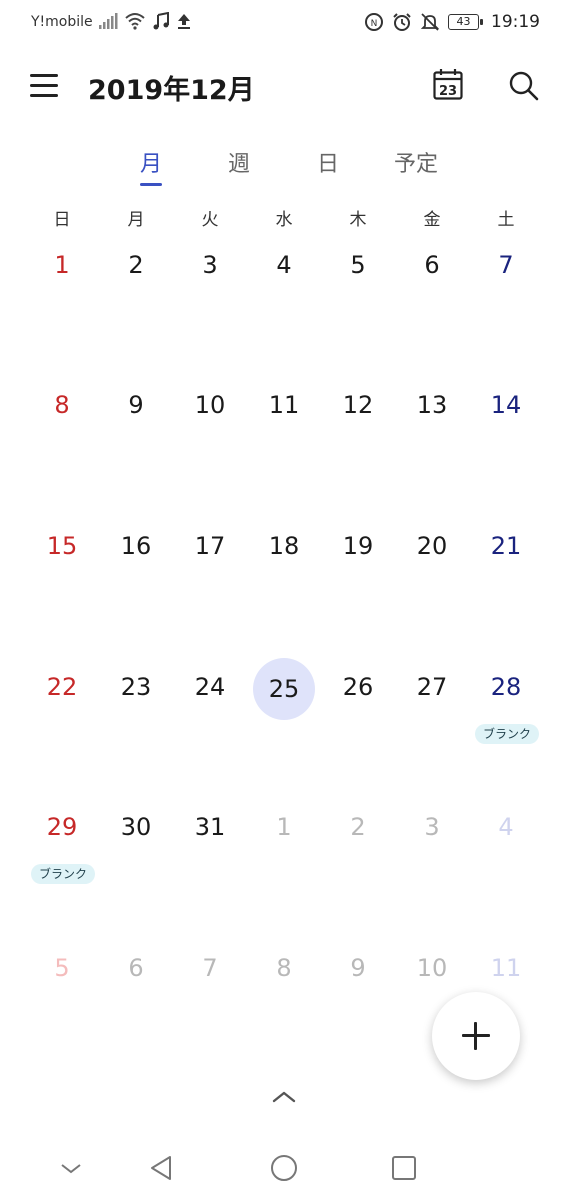  I want to click on day-cell: 11, so click(284, 440).